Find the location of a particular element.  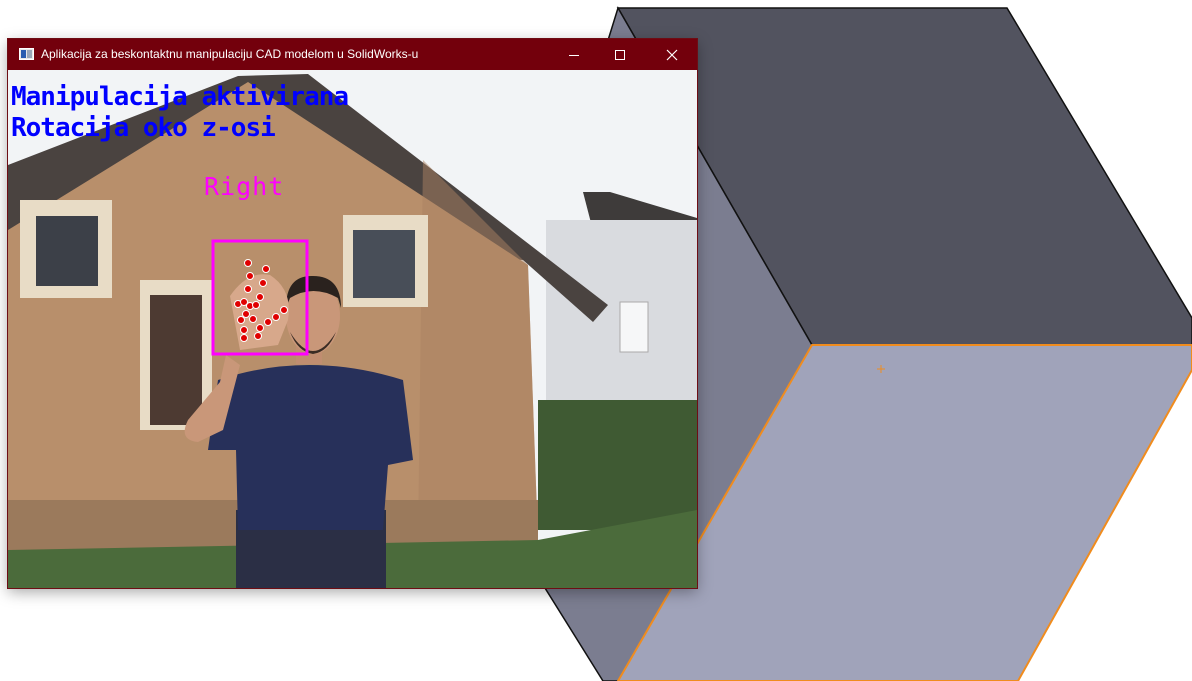

neighbour-window is located at coordinates (634, 327).